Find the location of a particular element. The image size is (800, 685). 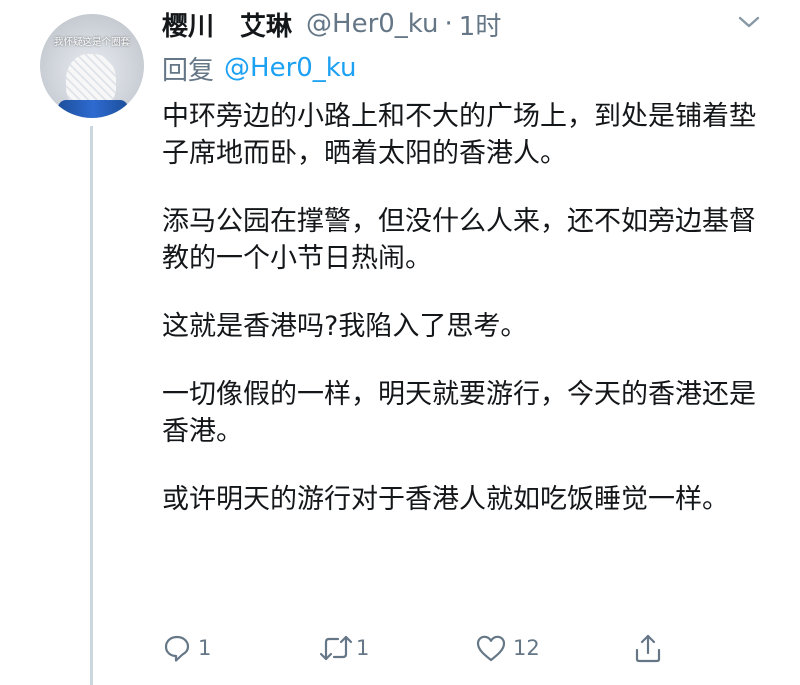

avatar-base is located at coordinates (93, 109).